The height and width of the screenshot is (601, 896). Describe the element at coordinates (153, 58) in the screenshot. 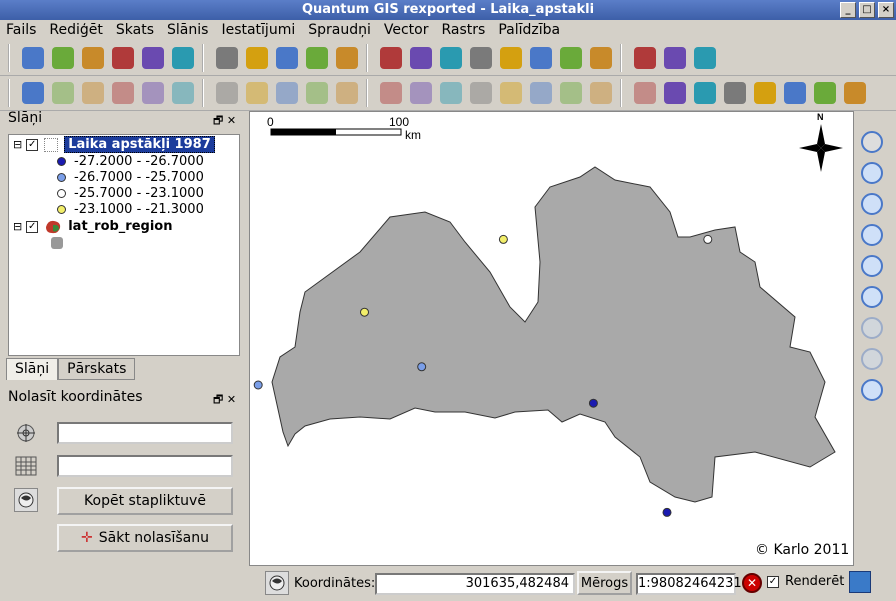

I see `print-layout-button` at that location.